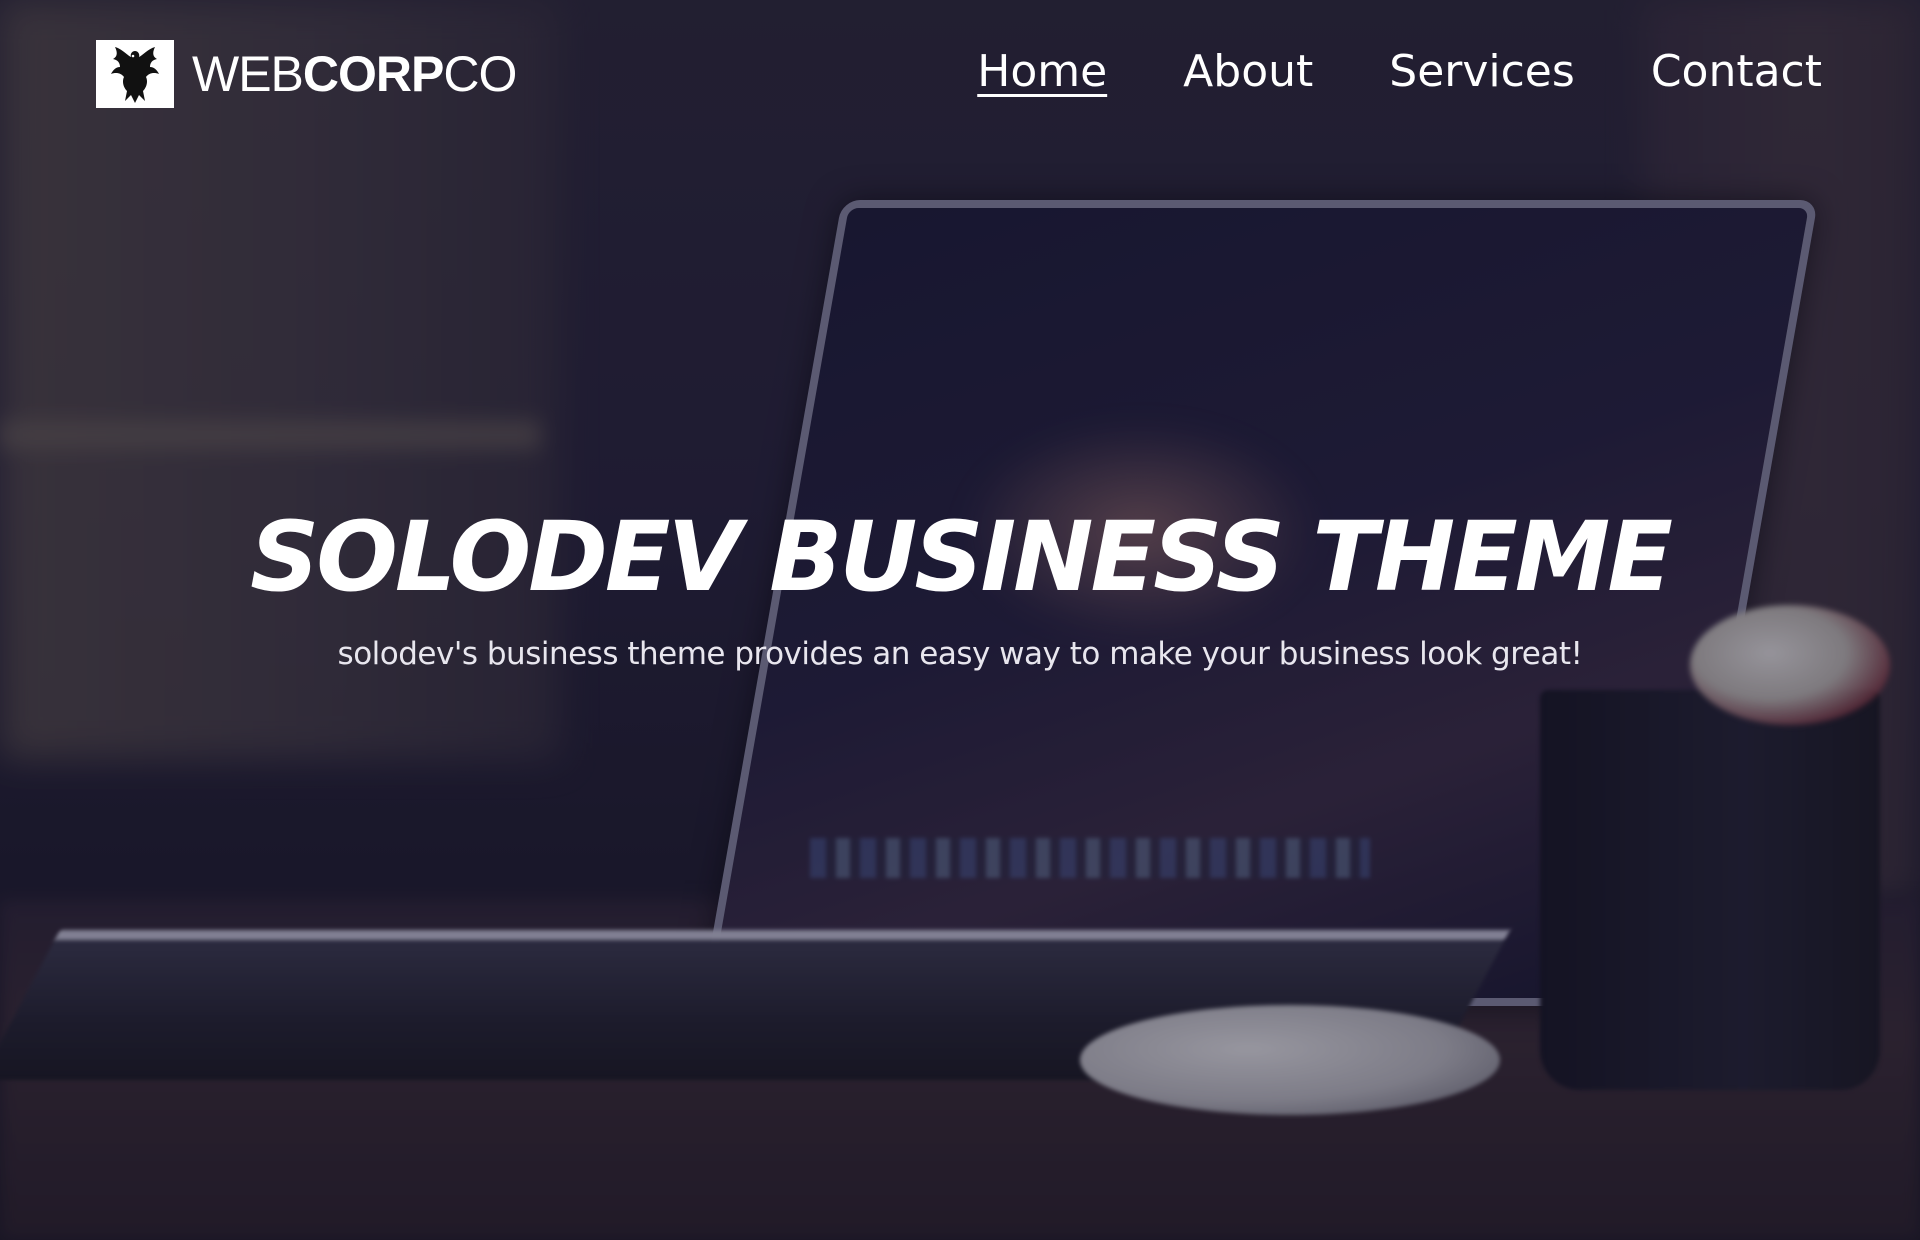 The image size is (1920, 1240). Describe the element at coordinates (1248, 71) in the screenshot. I see `nav-link-about: About` at that location.